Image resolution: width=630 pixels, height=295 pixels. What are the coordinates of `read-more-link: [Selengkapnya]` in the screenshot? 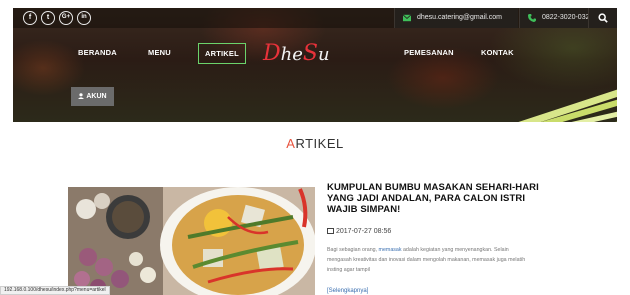 It's located at (347, 291).